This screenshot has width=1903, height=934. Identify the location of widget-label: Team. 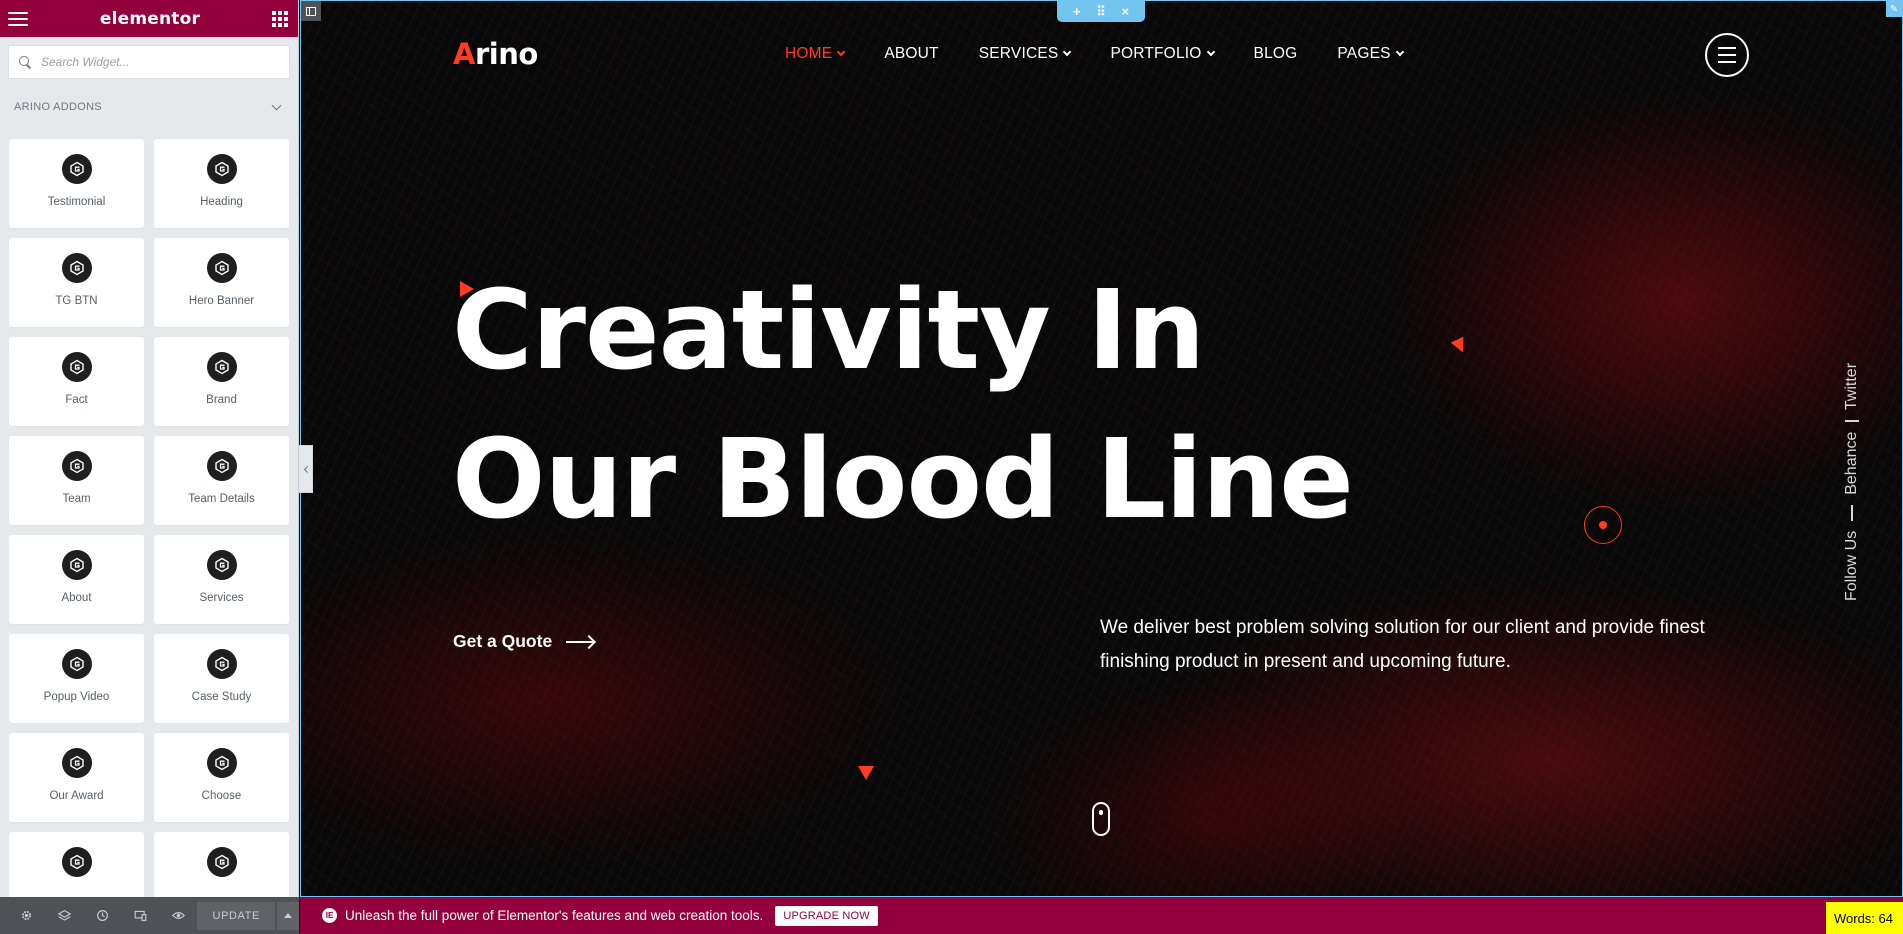
(76, 499).